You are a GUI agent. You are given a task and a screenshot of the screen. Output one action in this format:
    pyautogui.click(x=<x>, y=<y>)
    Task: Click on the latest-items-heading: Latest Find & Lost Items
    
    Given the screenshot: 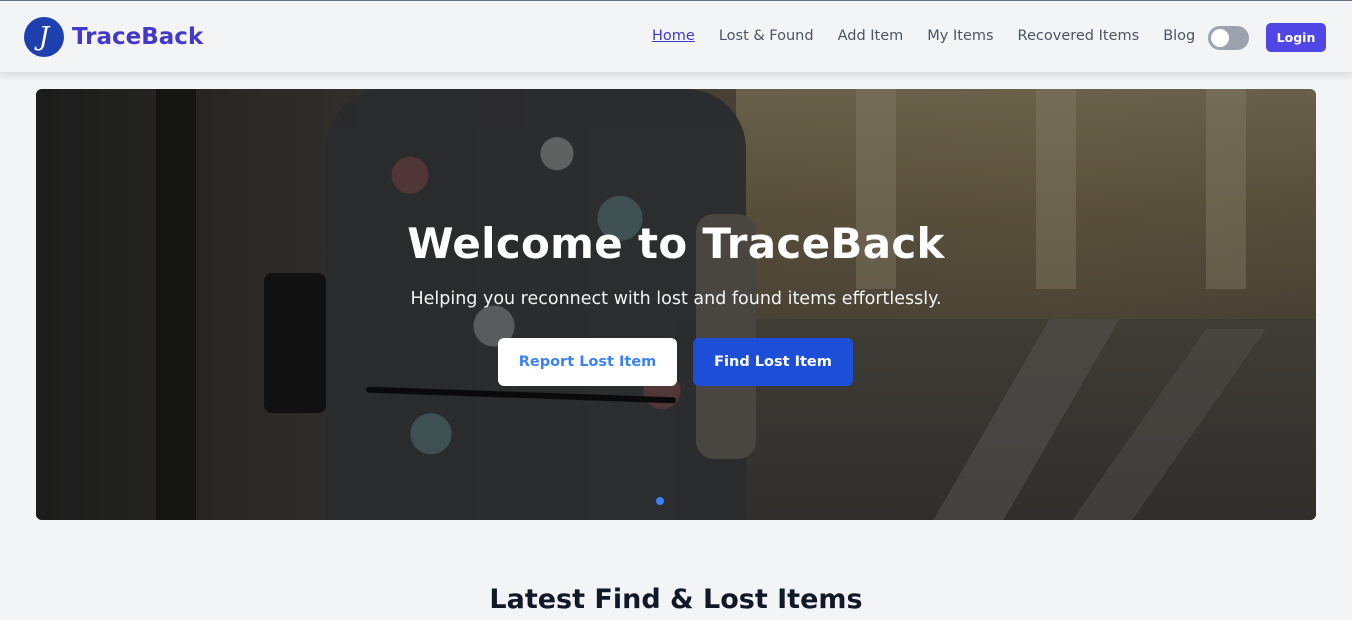 What is the action you would take?
    pyautogui.click(x=676, y=599)
    